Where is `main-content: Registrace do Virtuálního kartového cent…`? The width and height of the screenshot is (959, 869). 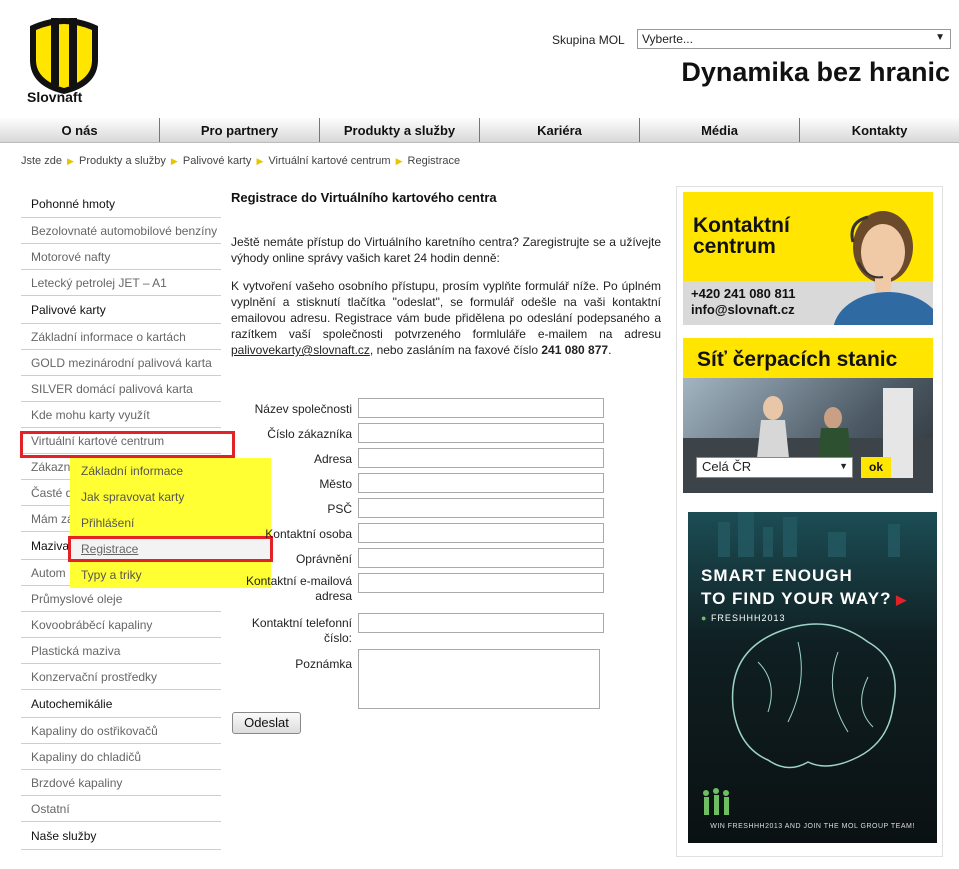 main-content: Registrace do Virtuálního kartového cent… is located at coordinates (446, 273).